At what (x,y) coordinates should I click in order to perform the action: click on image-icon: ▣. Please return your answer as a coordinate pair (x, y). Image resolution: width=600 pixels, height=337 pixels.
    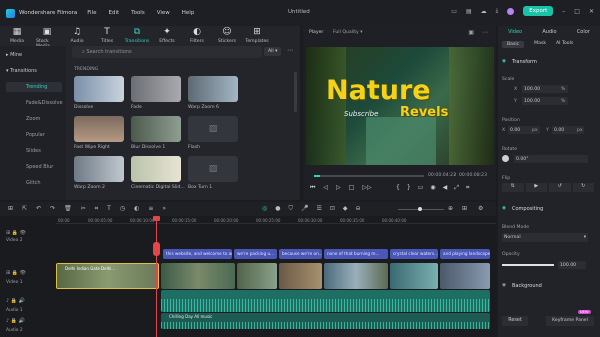
    Looking at the image, I should click on (471, 32).